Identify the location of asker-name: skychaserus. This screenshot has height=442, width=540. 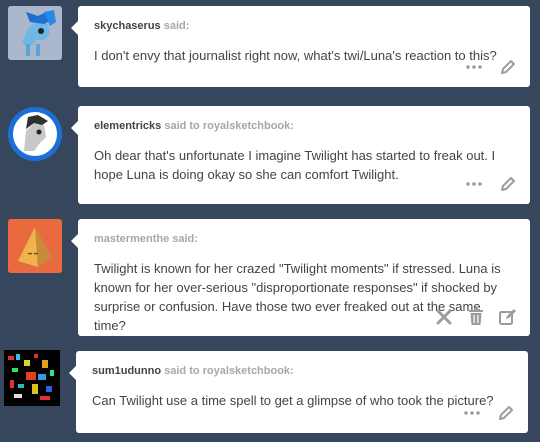
(127, 26).